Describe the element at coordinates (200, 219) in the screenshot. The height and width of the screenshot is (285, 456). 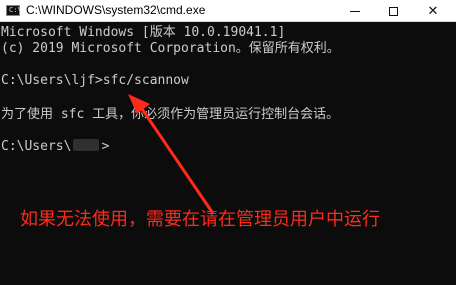
I see `annotation-text: 如果无法使用，需要在请在管理员用户中运行` at that location.